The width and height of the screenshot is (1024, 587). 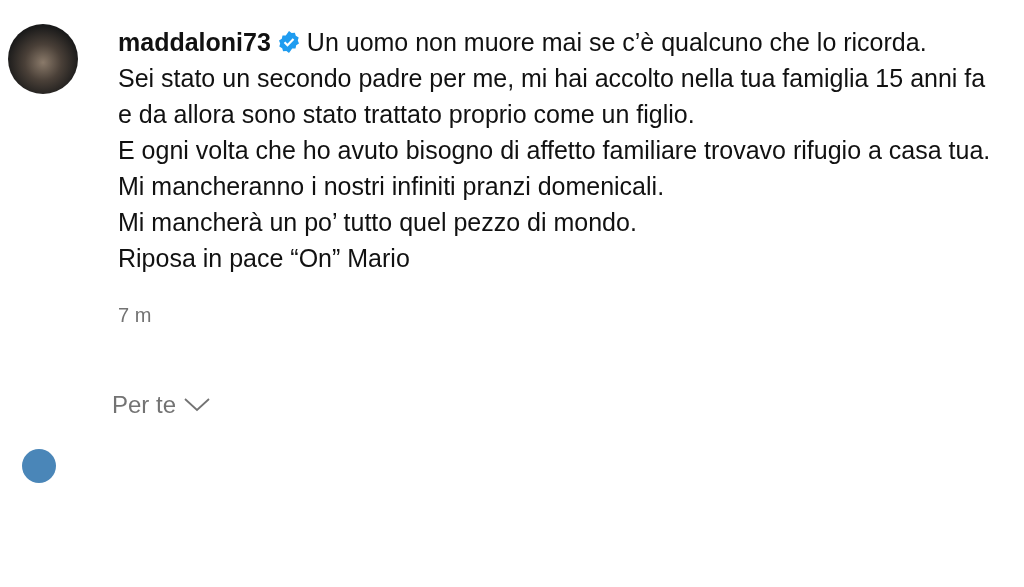 I want to click on chevron-down-icon, so click(x=197, y=405).